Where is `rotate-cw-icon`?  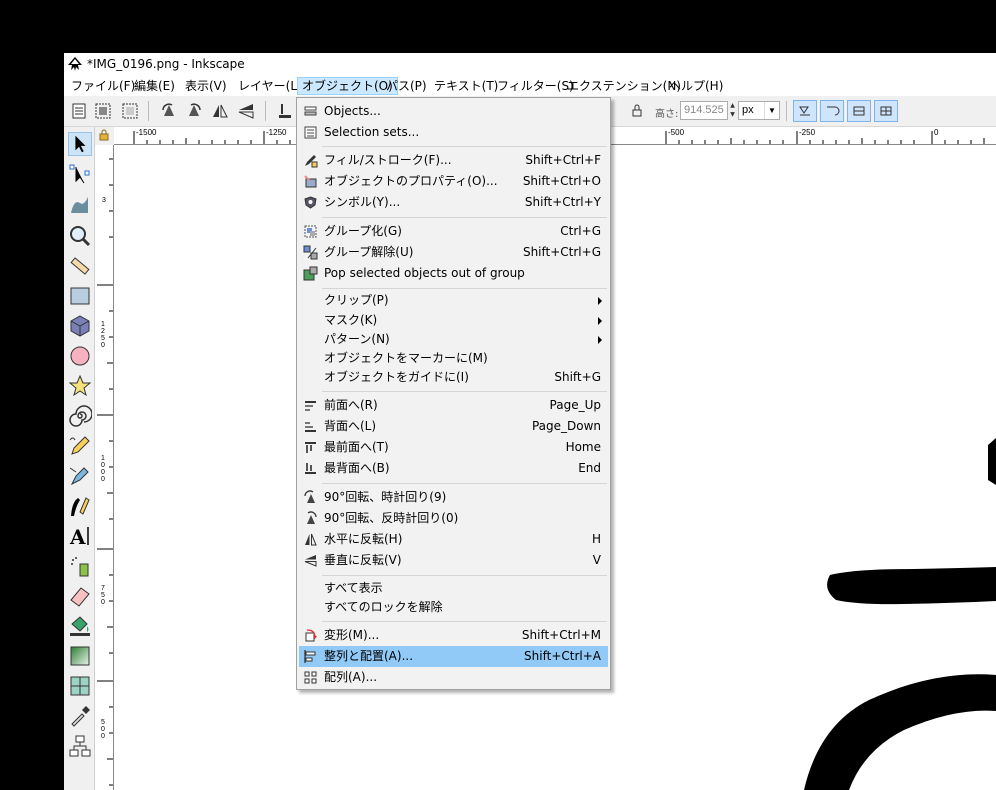
rotate-cw-icon is located at coordinates (194, 111).